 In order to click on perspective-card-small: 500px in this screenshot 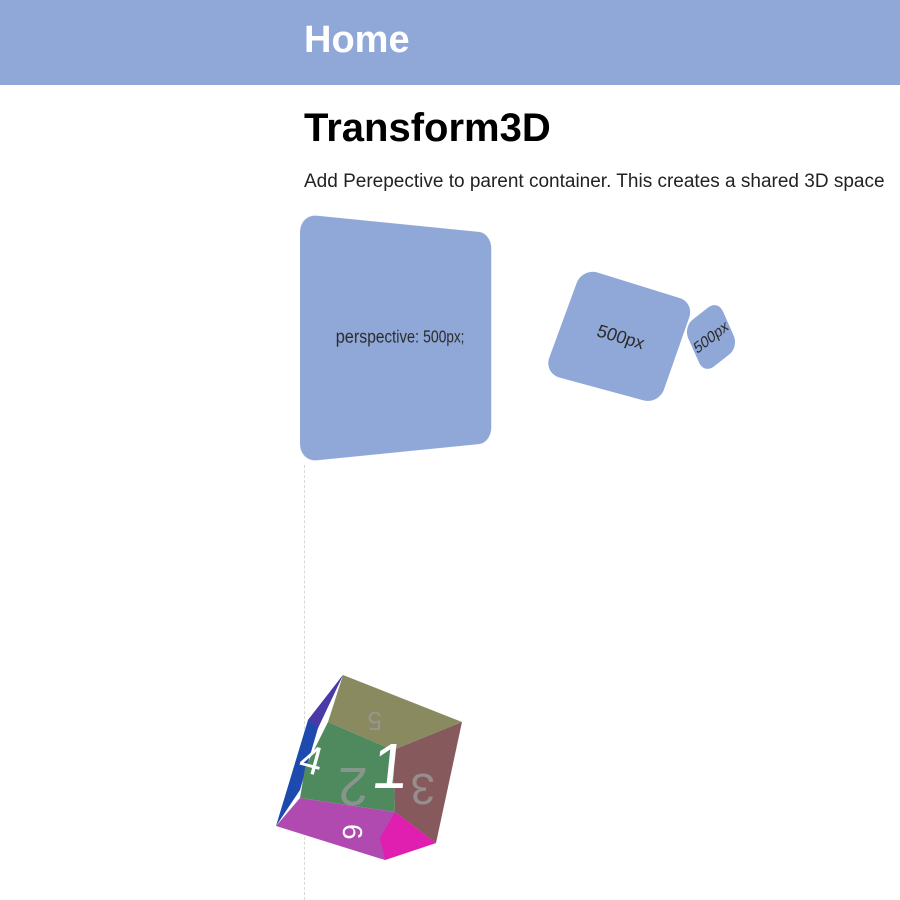, I will do `click(711, 337)`.